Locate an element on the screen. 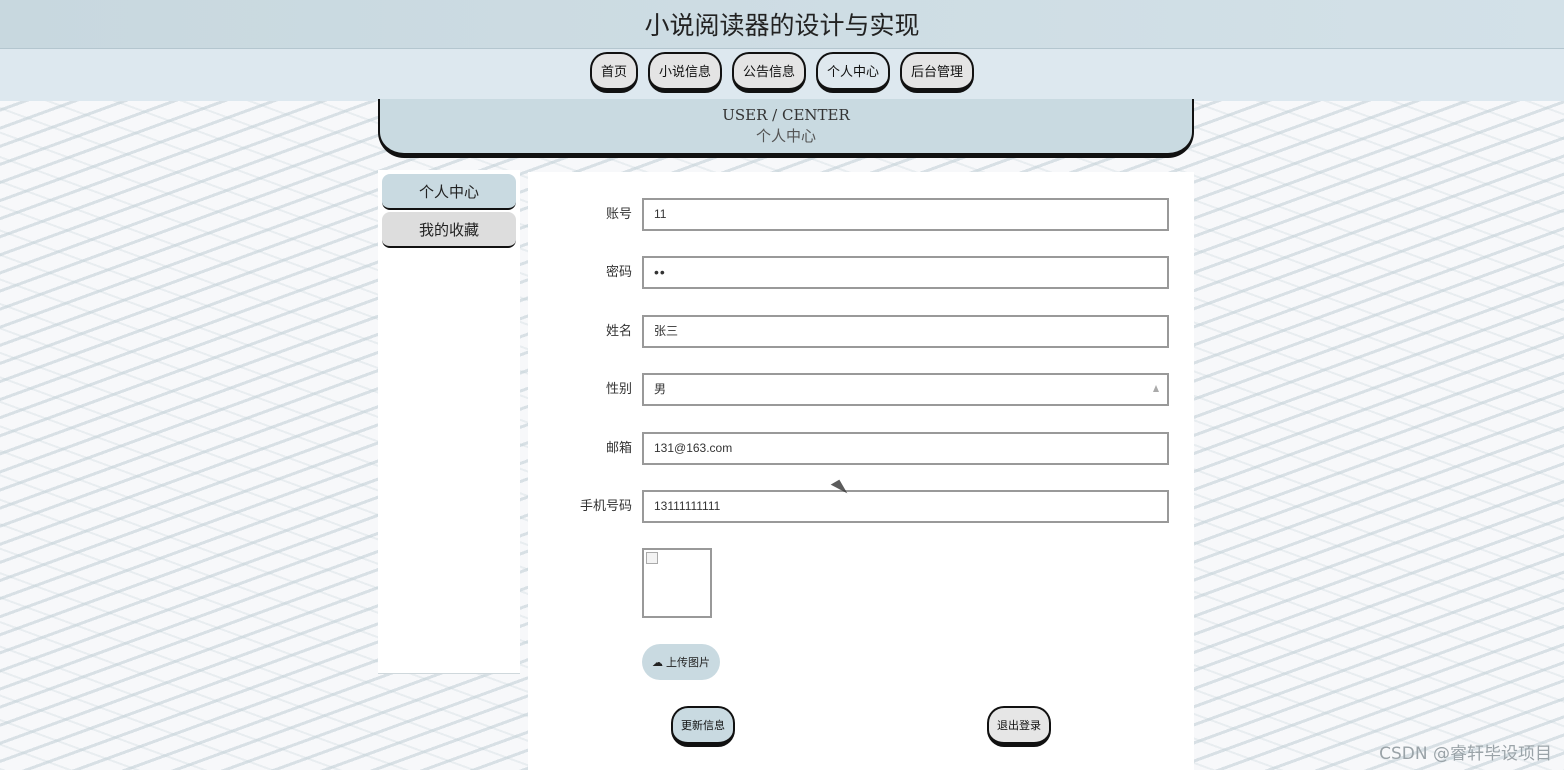  app-title: 小说阅读器的设计与实现 is located at coordinates (782, 25).